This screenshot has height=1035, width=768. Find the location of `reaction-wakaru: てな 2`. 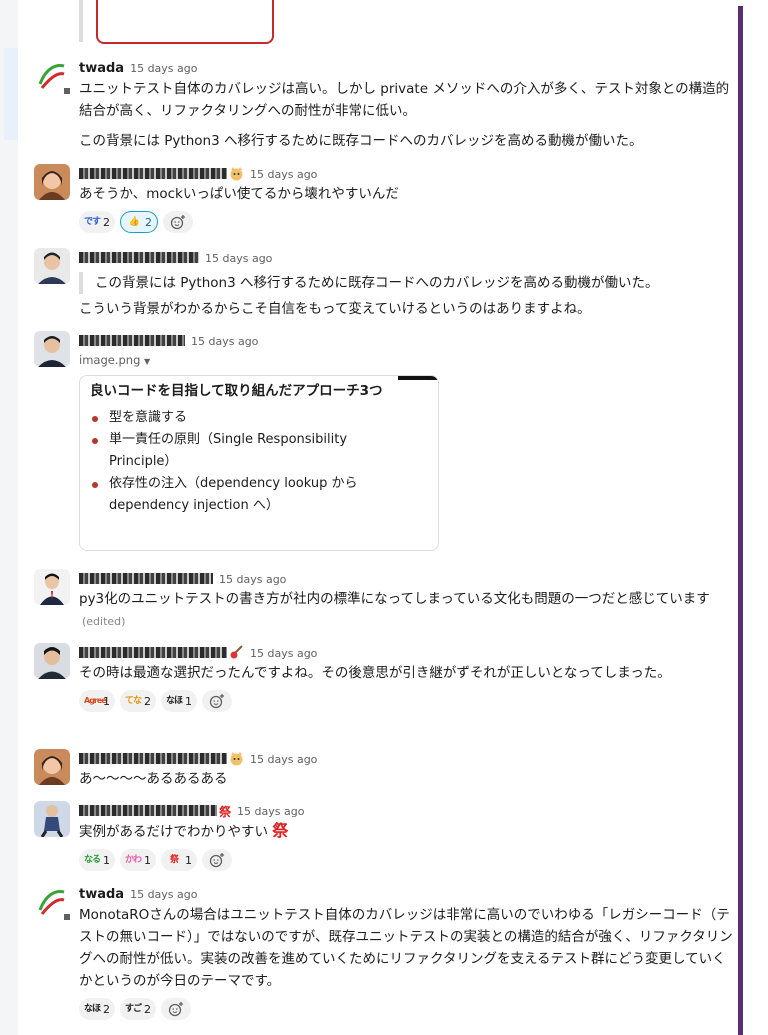

reaction-wakaru: てな 2 is located at coordinates (138, 701).